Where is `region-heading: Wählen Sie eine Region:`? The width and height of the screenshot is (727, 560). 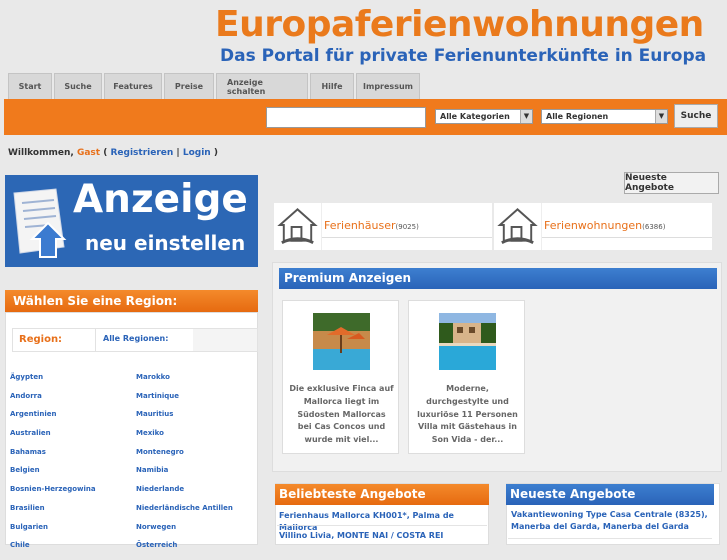
region-heading: Wählen Sie eine Region: is located at coordinates (131, 301).